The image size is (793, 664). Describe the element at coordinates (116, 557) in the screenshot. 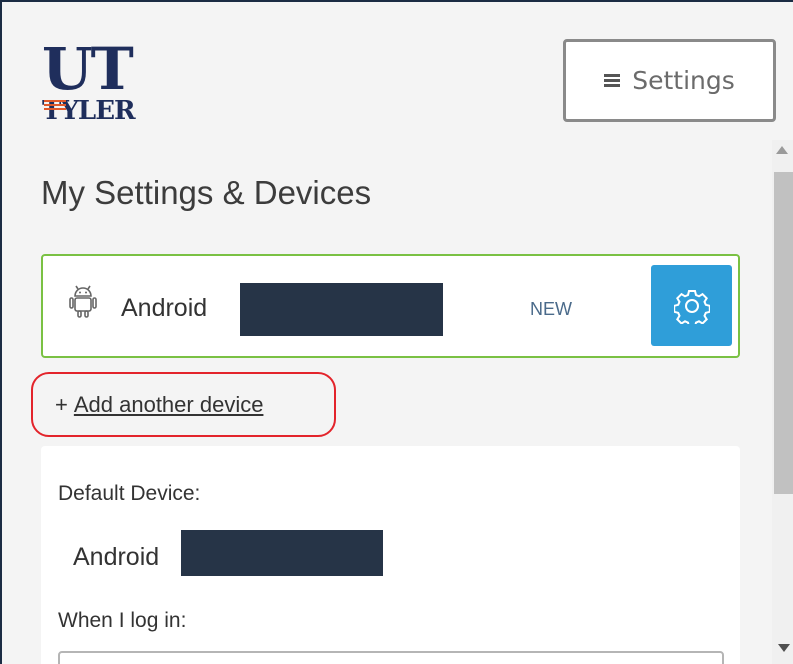

I see `default-device-value: Android` at that location.